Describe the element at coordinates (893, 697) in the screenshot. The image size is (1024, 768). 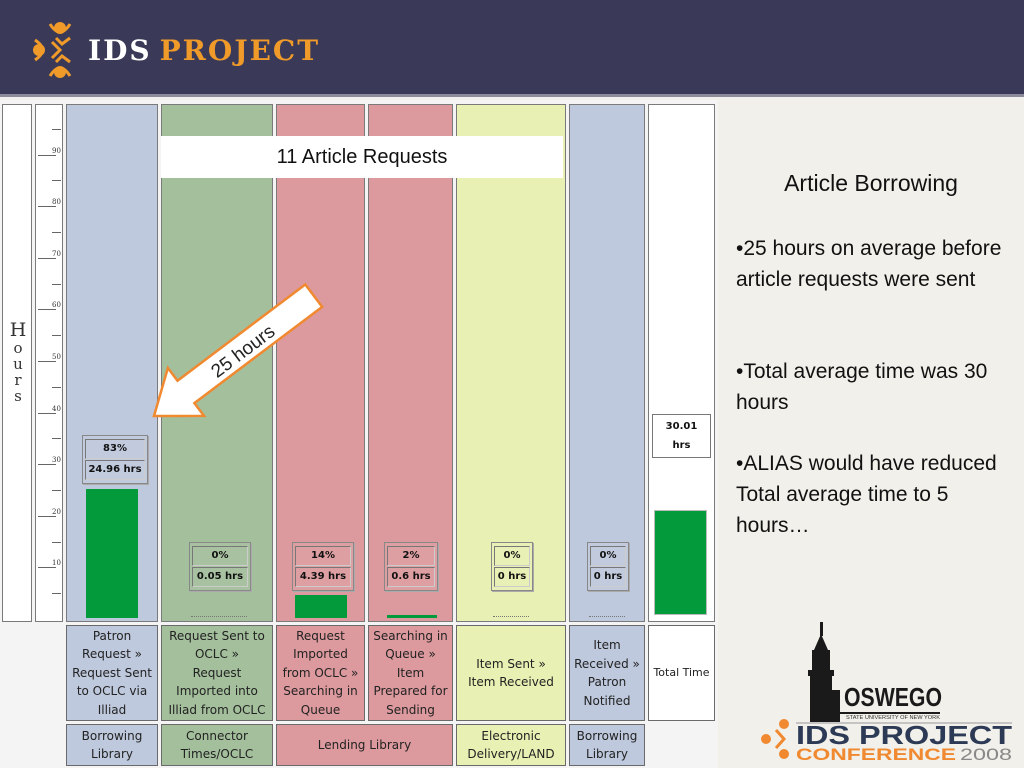
I see `university-name: OSWEGO` at that location.